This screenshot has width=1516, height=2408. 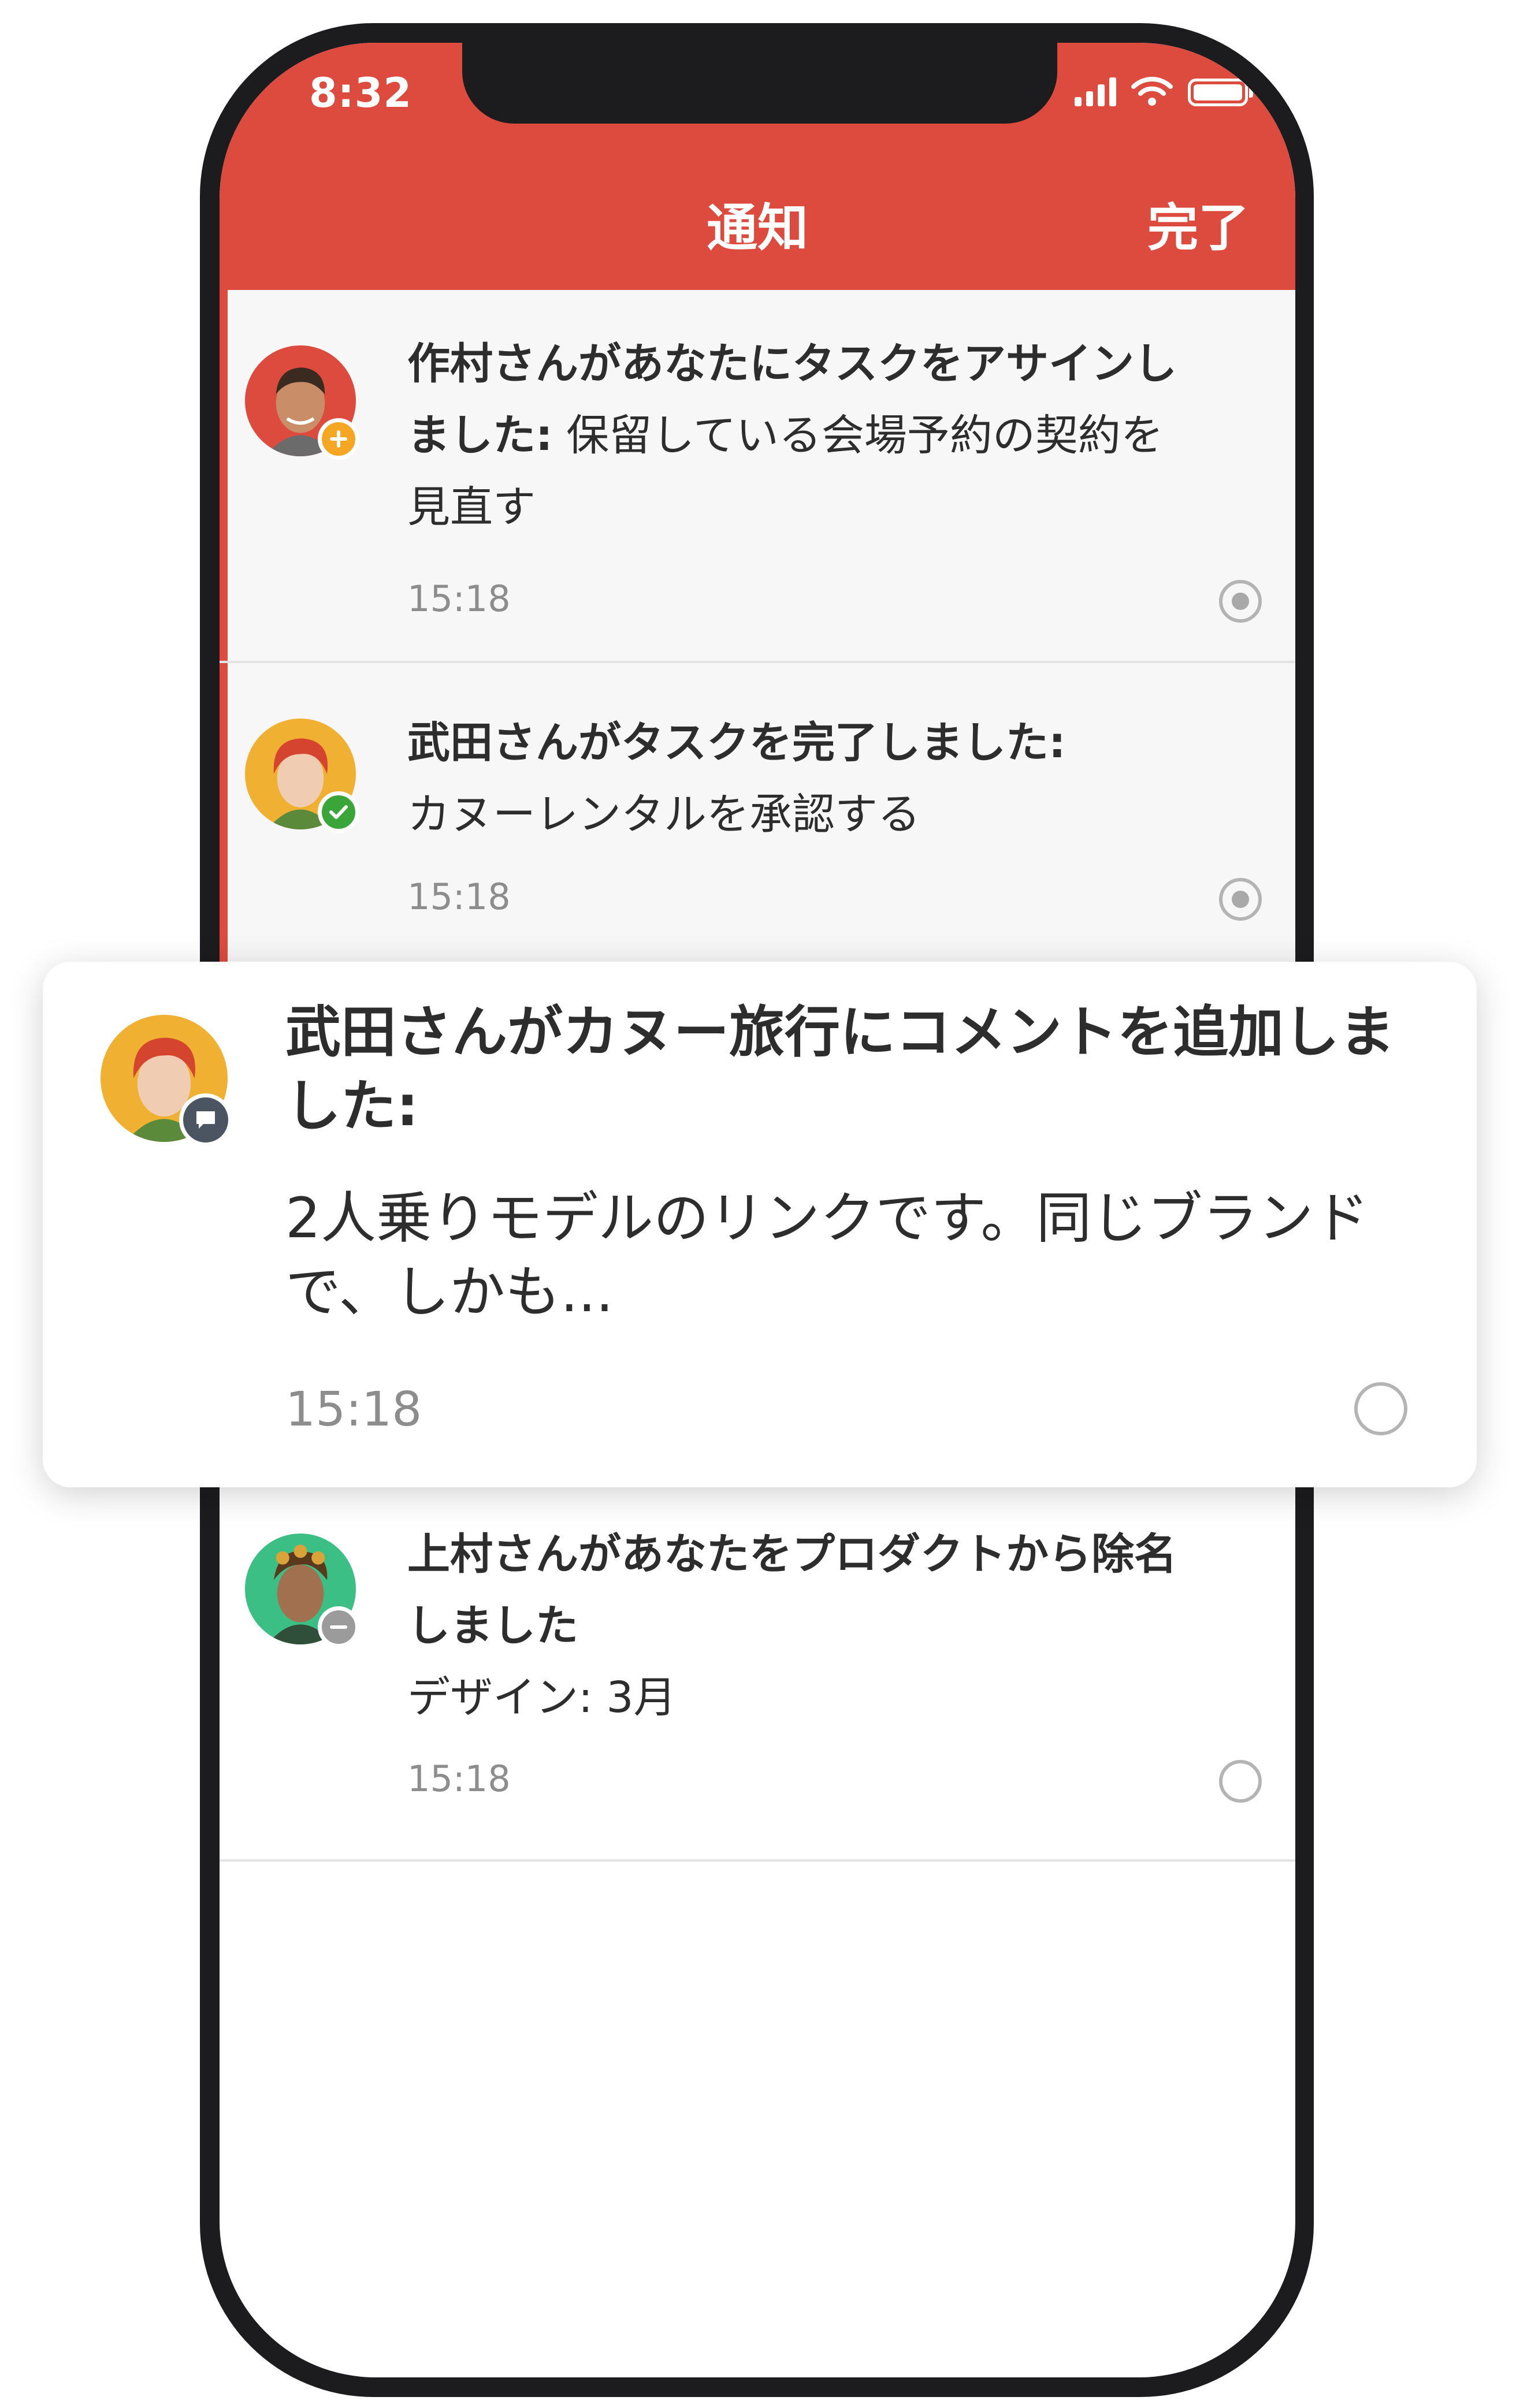 I want to click on notification-text: 上村さんがあなたをプロダクトから除名しましたデザイン: 3月, so click(x=811, y=1626).